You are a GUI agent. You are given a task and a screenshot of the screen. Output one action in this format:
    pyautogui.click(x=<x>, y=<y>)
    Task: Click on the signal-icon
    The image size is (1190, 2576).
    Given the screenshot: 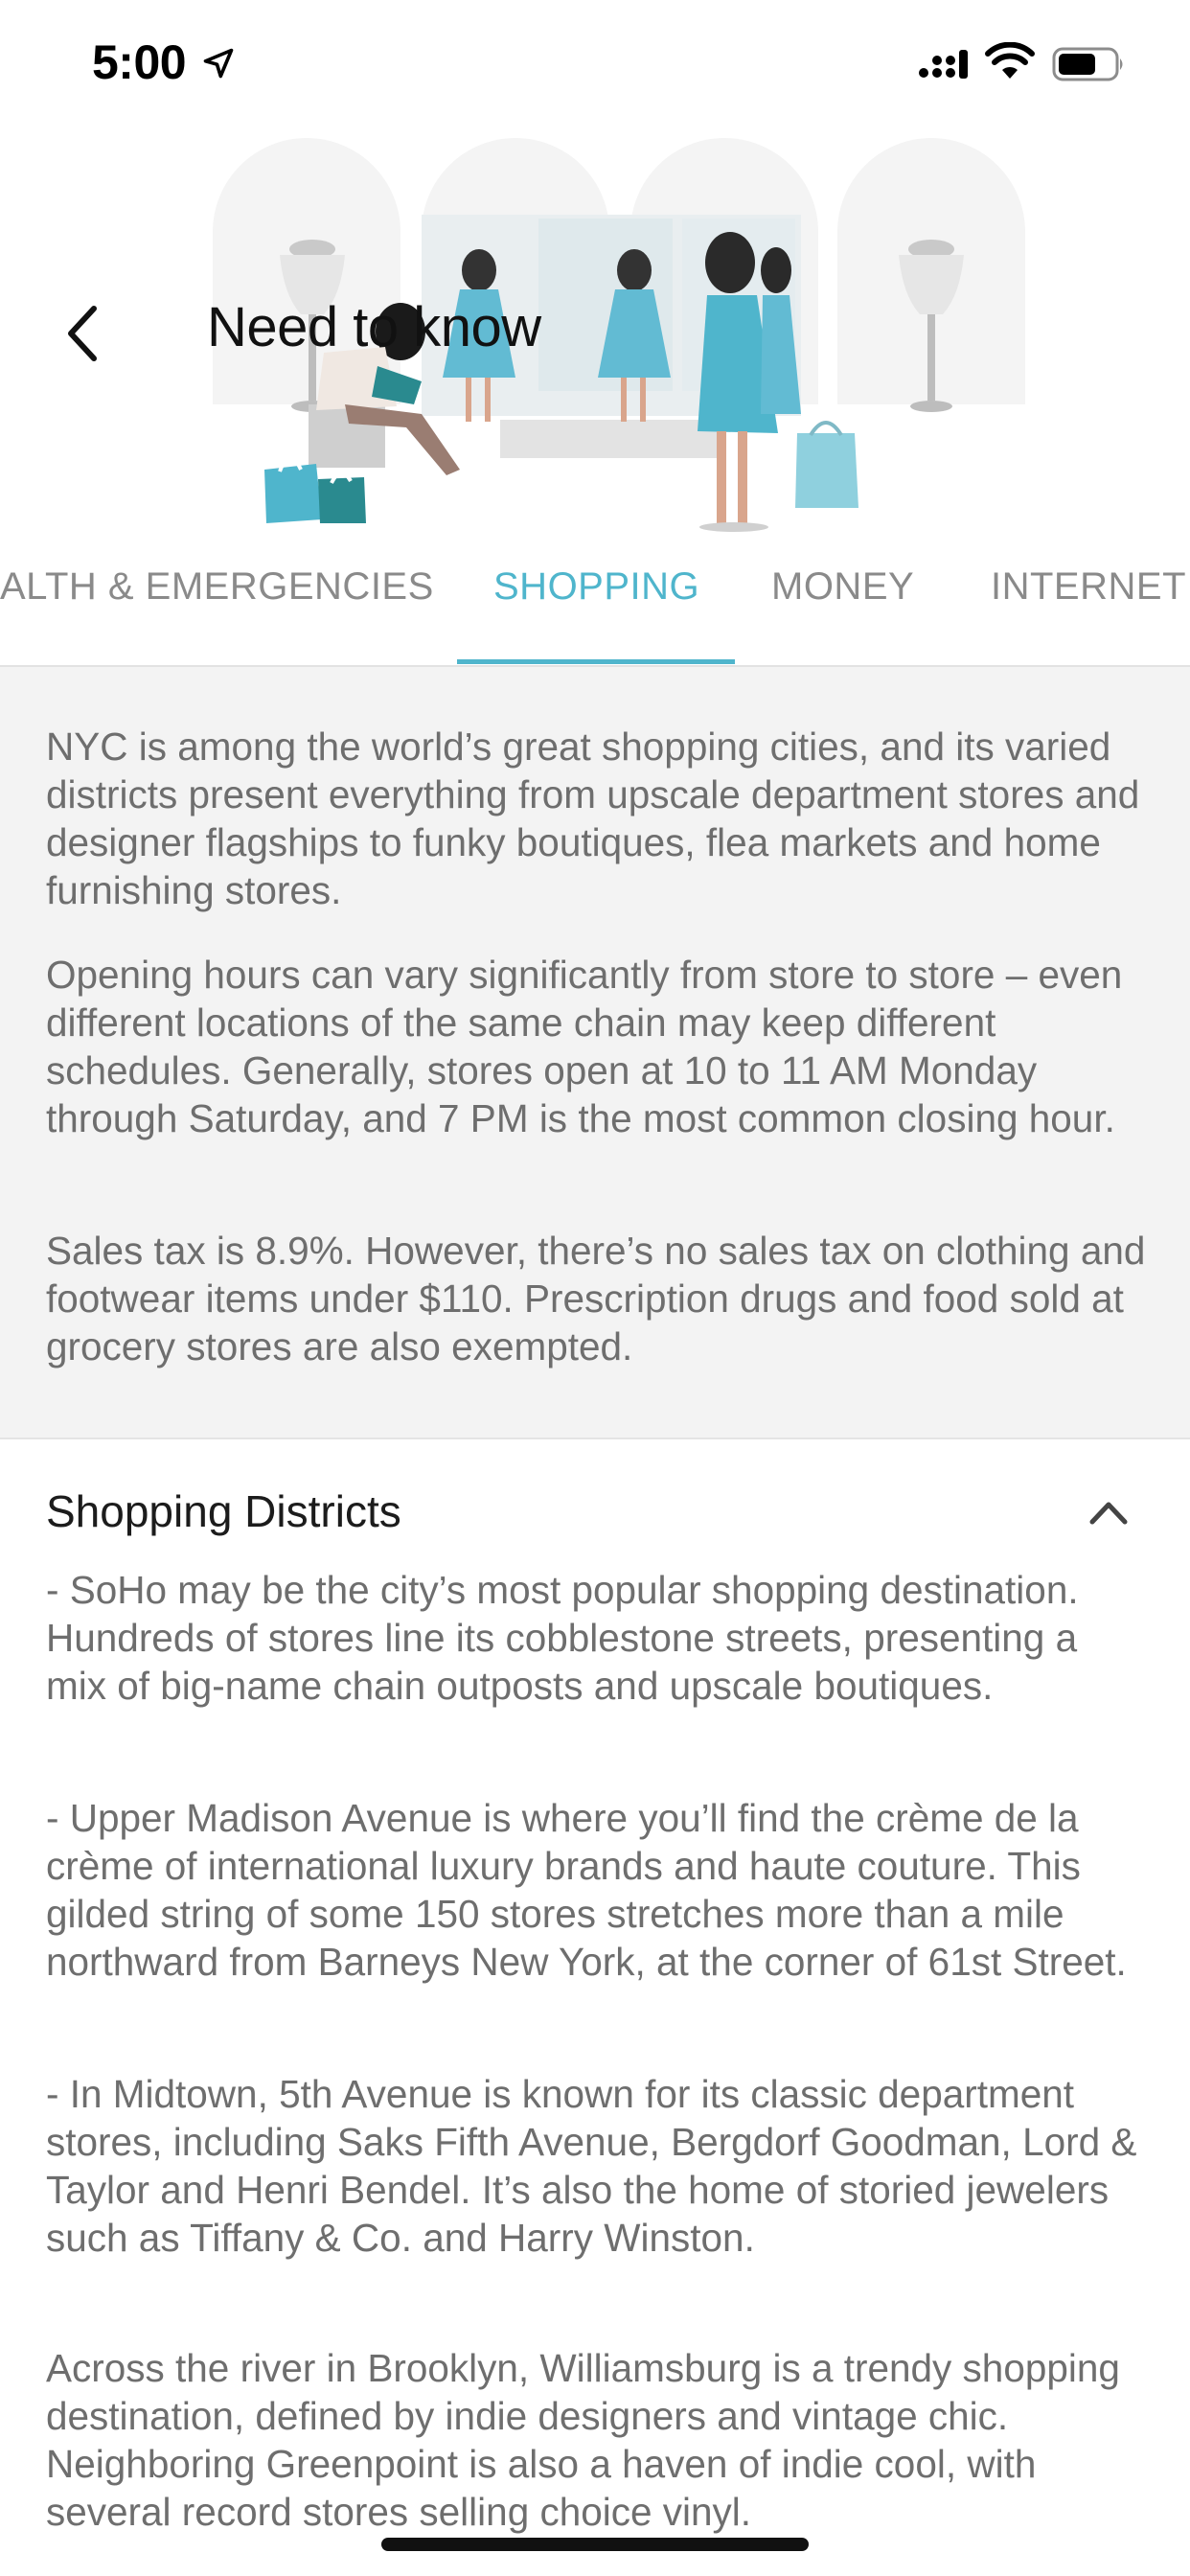 What is the action you would take?
    pyautogui.click(x=944, y=64)
    